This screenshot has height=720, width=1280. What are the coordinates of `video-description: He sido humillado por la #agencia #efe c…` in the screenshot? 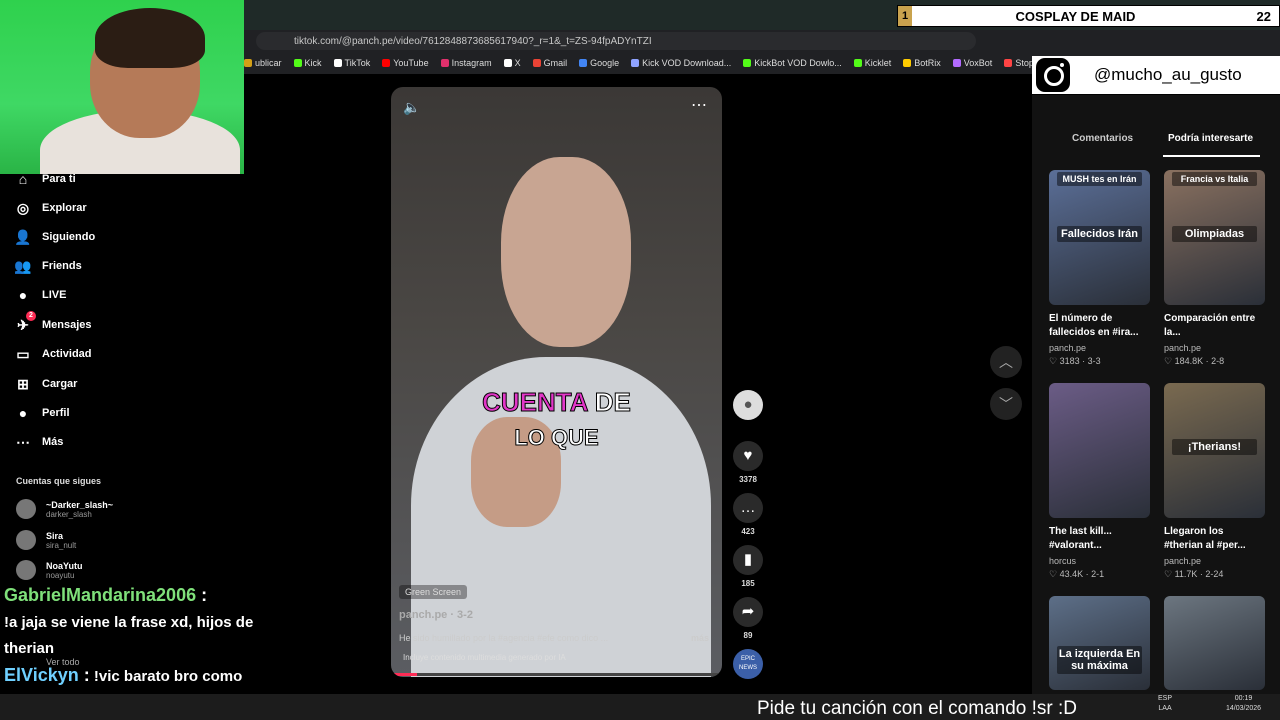 It's located at (504, 638).